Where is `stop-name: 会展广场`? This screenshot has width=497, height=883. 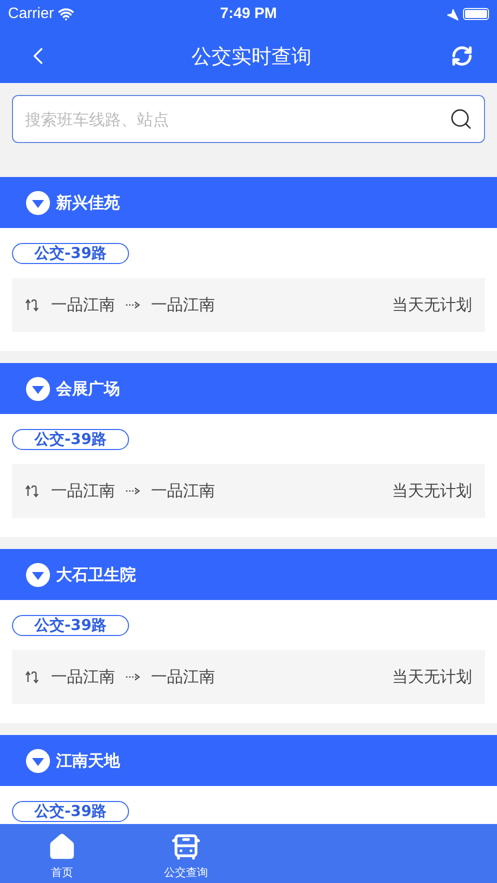
stop-name: 会展广场 is located at coordinates (88, 389).